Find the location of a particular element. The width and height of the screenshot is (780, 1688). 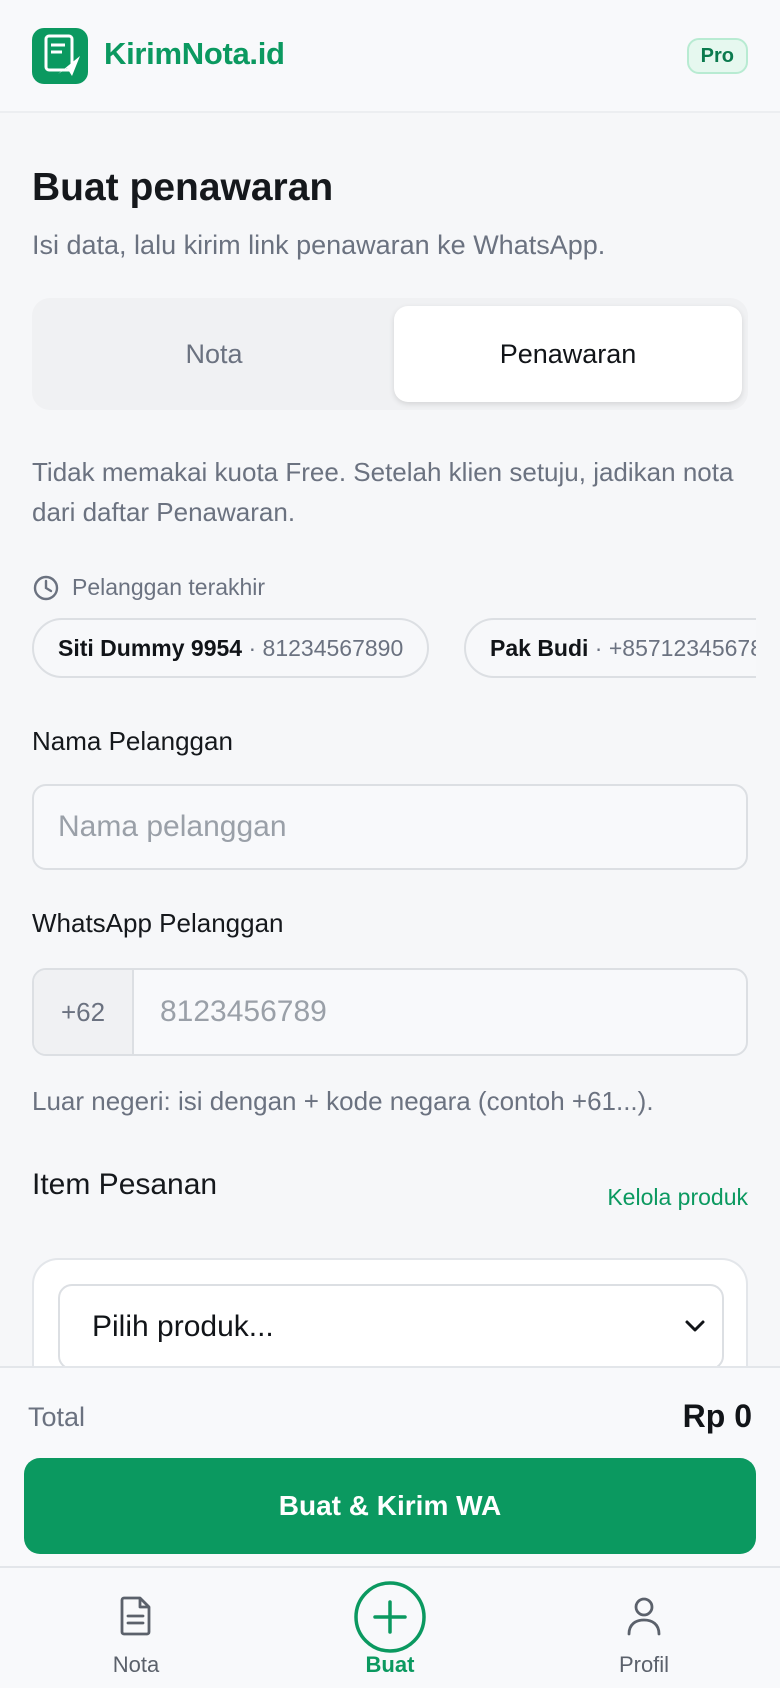

recent-customer-chip: Pak Budi · +85712345678 is located at coordinates (610, 648).